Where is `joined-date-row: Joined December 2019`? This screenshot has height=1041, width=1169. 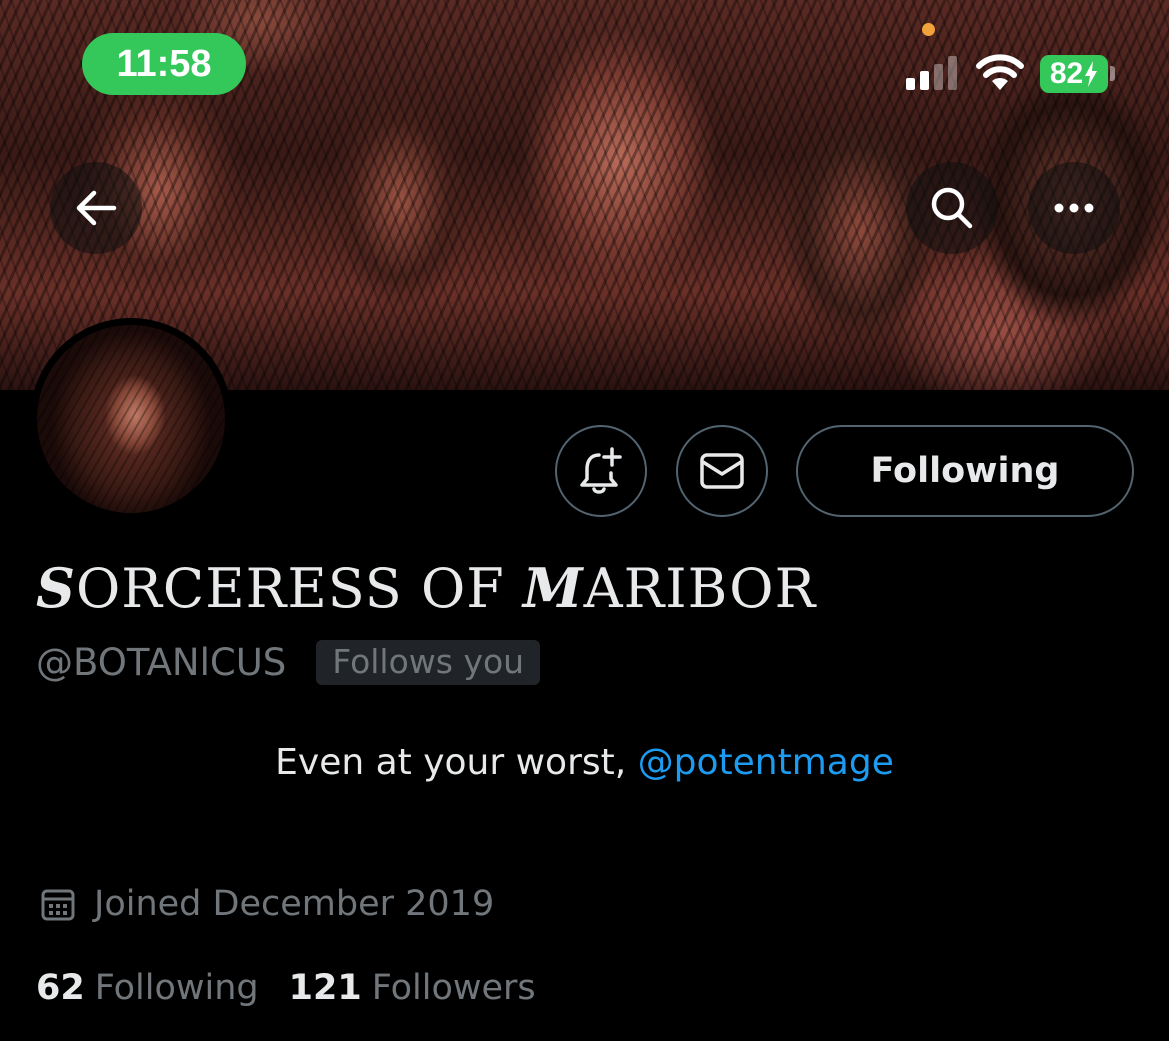
joined-date-row: Joined December 2019 is located at coordinates (267, 904).